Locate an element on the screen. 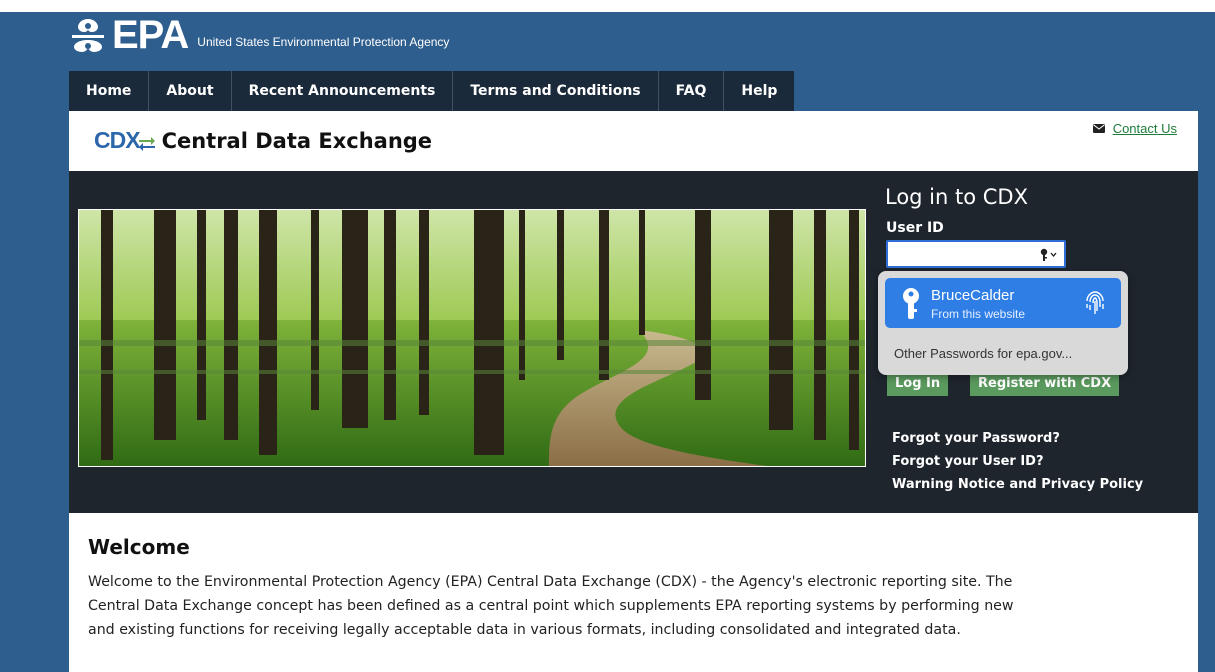 This screenshot has height=672, width=1215. nav-faq: FAQ is located at coordinates (691, 91).